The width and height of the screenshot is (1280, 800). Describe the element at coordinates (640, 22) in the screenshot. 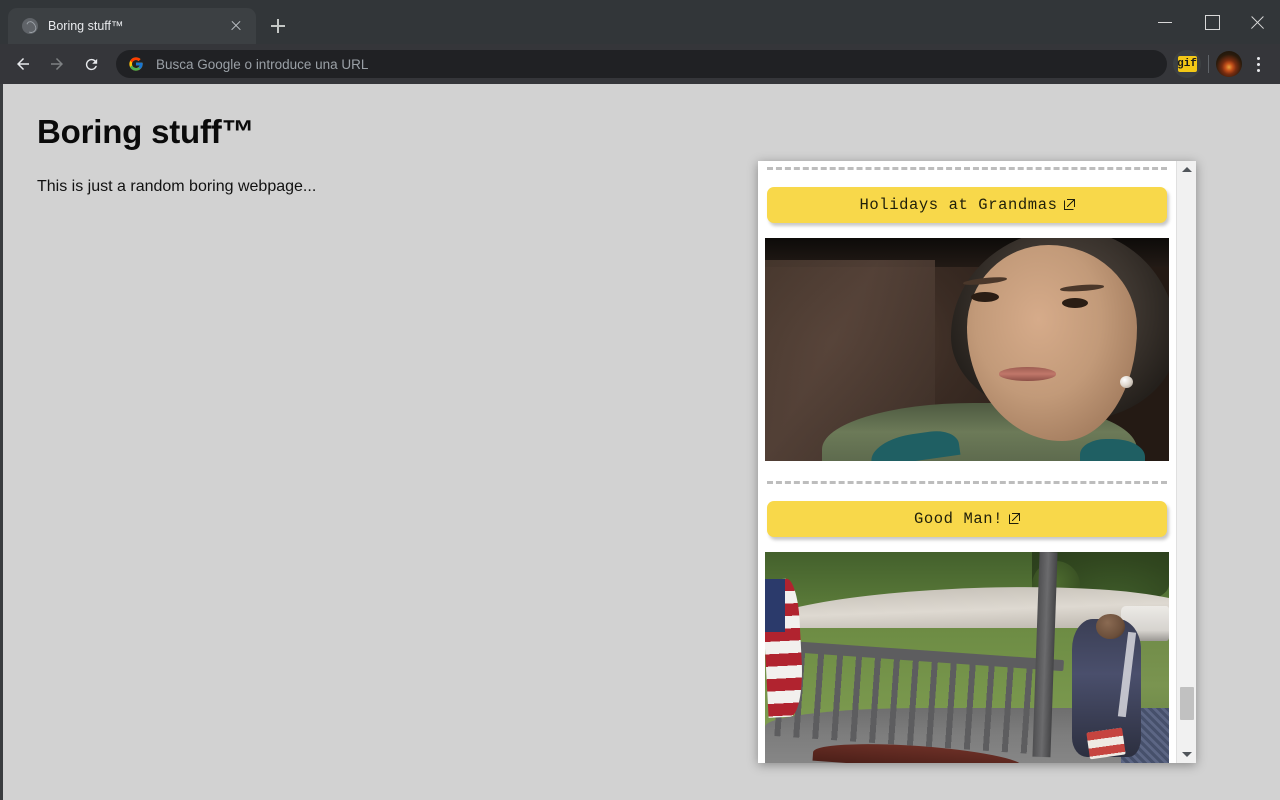

I see `tab-strip: Boring stuff™` at that location.